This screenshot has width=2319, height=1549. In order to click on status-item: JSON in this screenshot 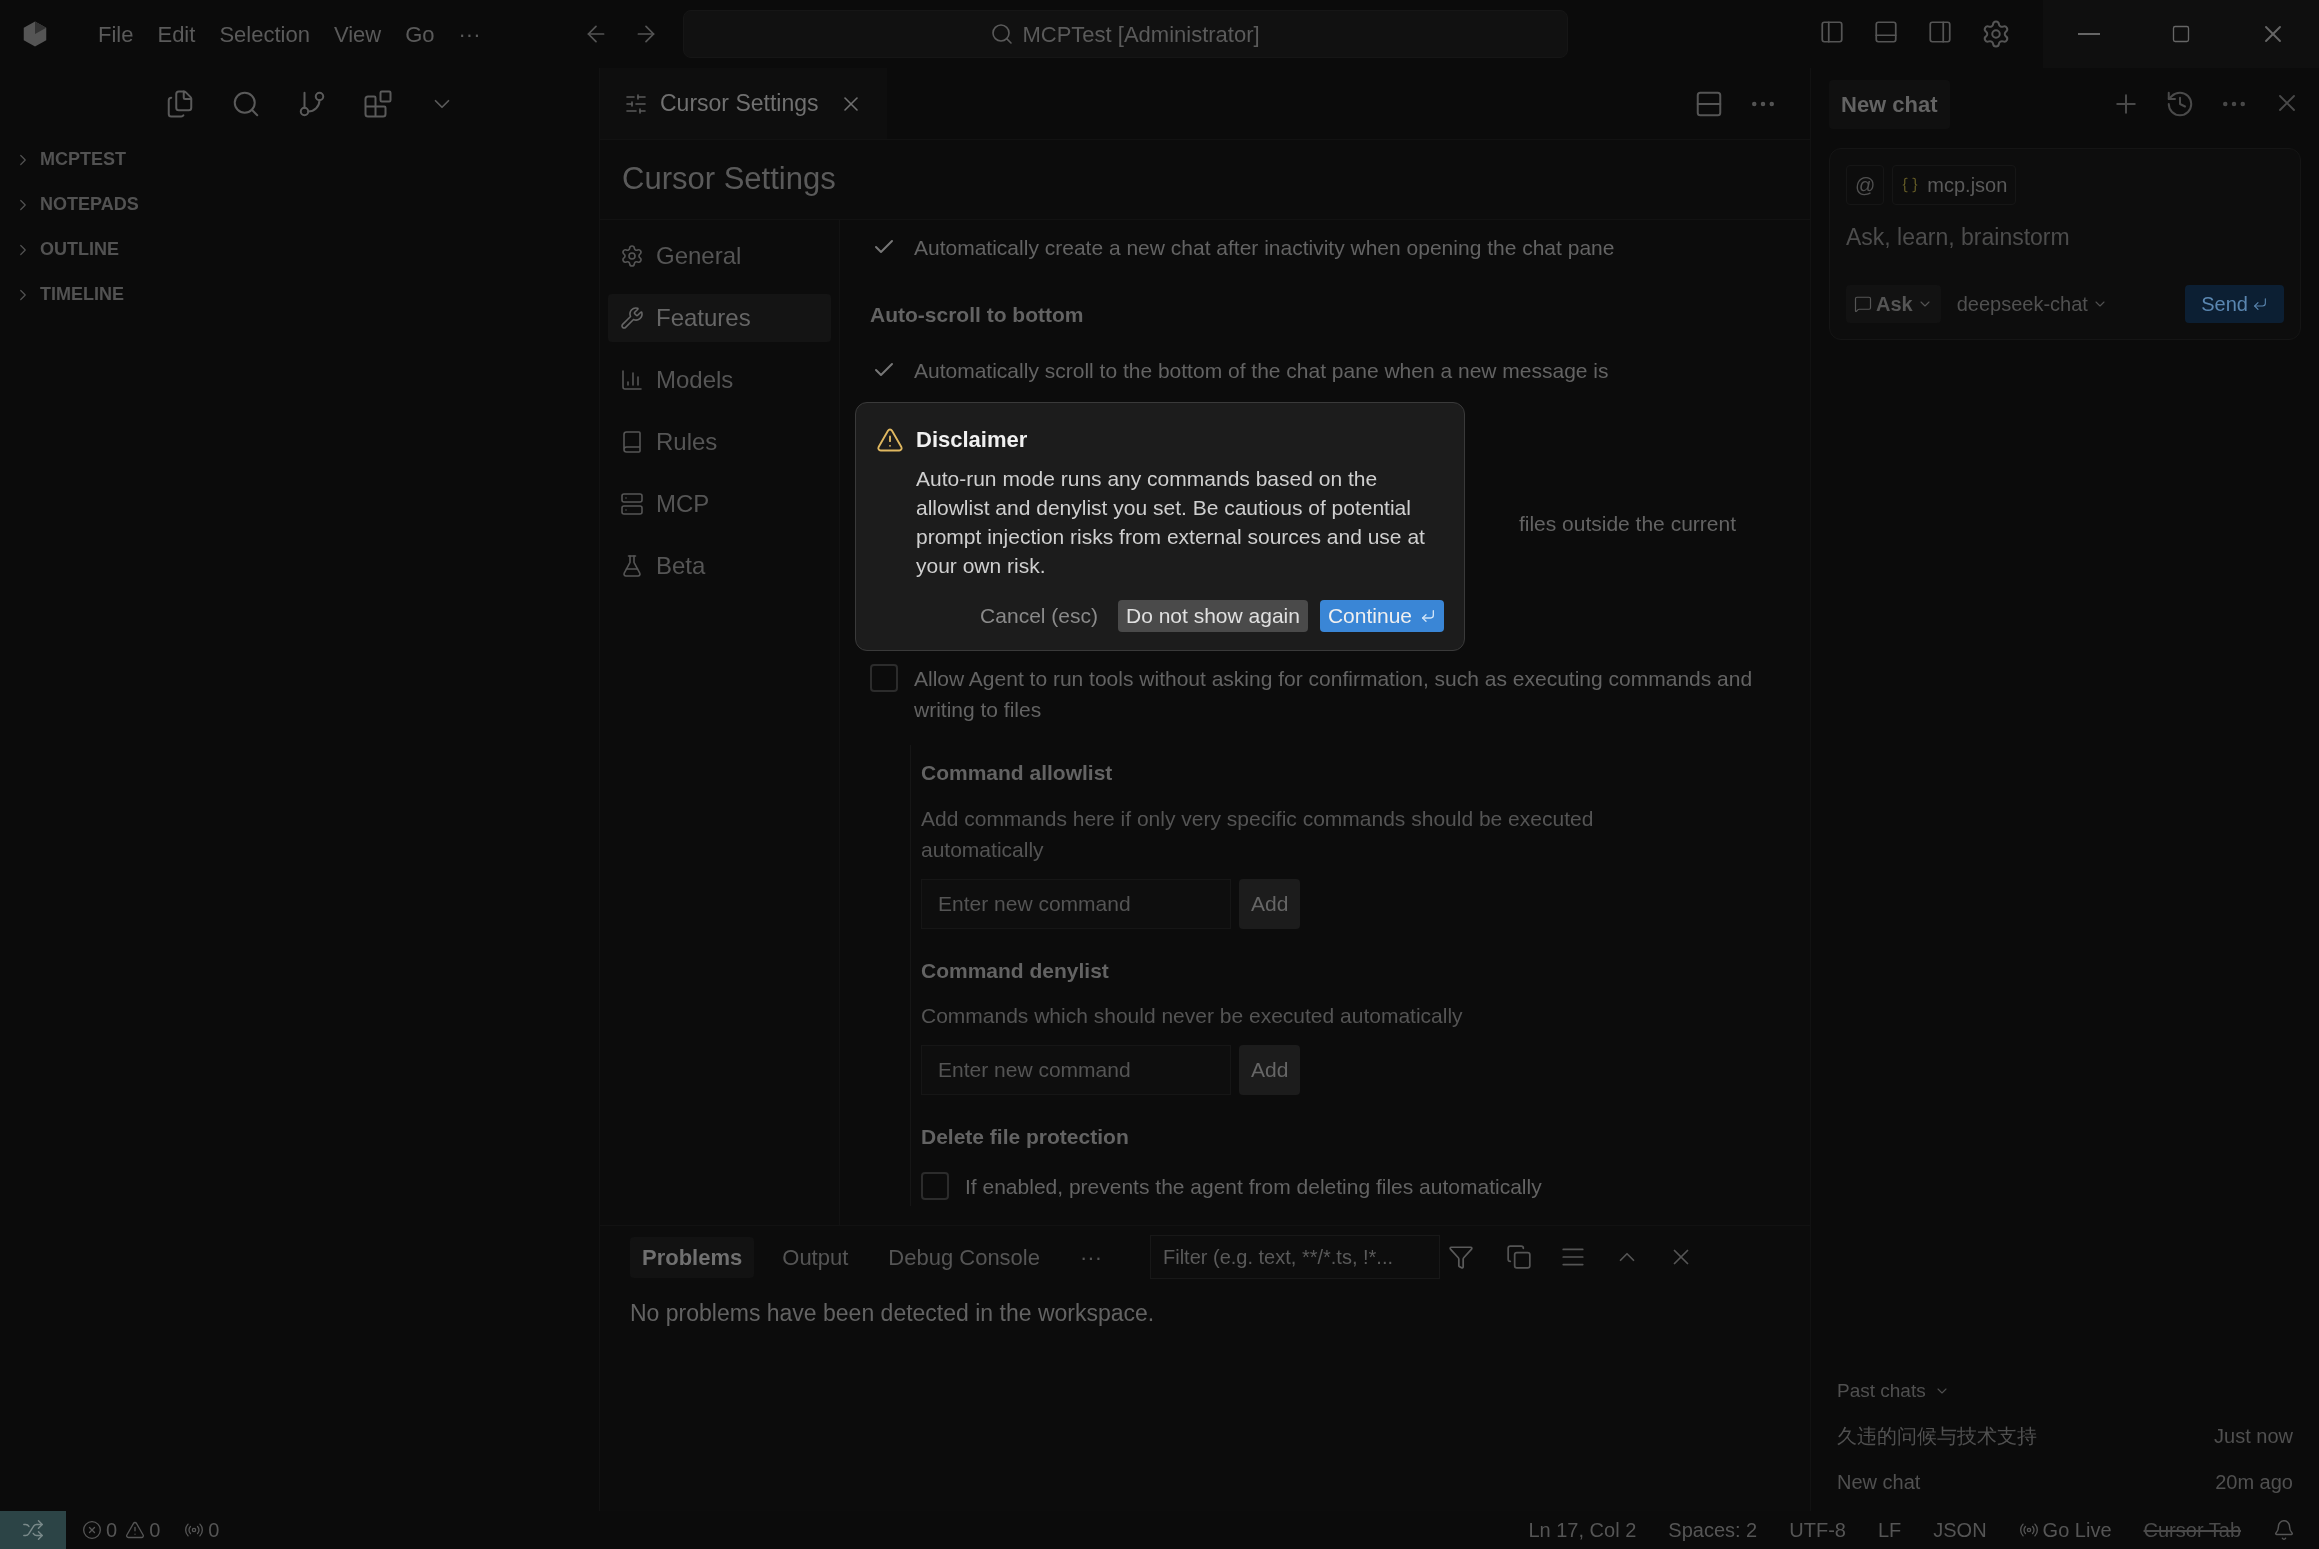, I will do `click(1960, 1530)`.